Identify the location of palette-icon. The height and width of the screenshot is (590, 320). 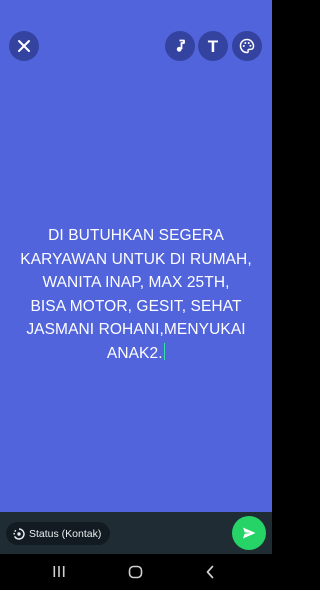
(247, 46).